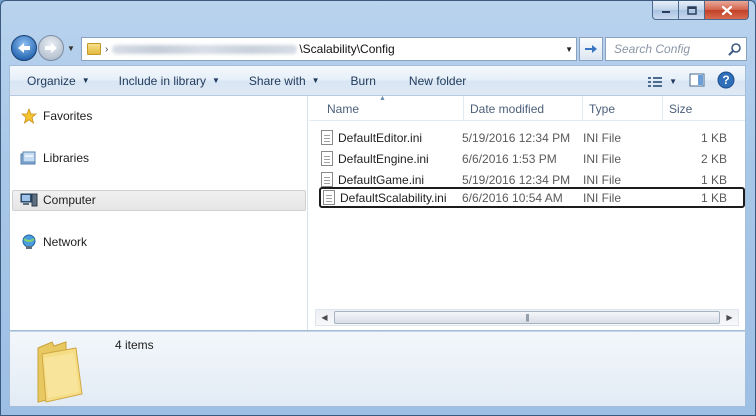  I want to click on search-input: Search Config, so click(665, 49).